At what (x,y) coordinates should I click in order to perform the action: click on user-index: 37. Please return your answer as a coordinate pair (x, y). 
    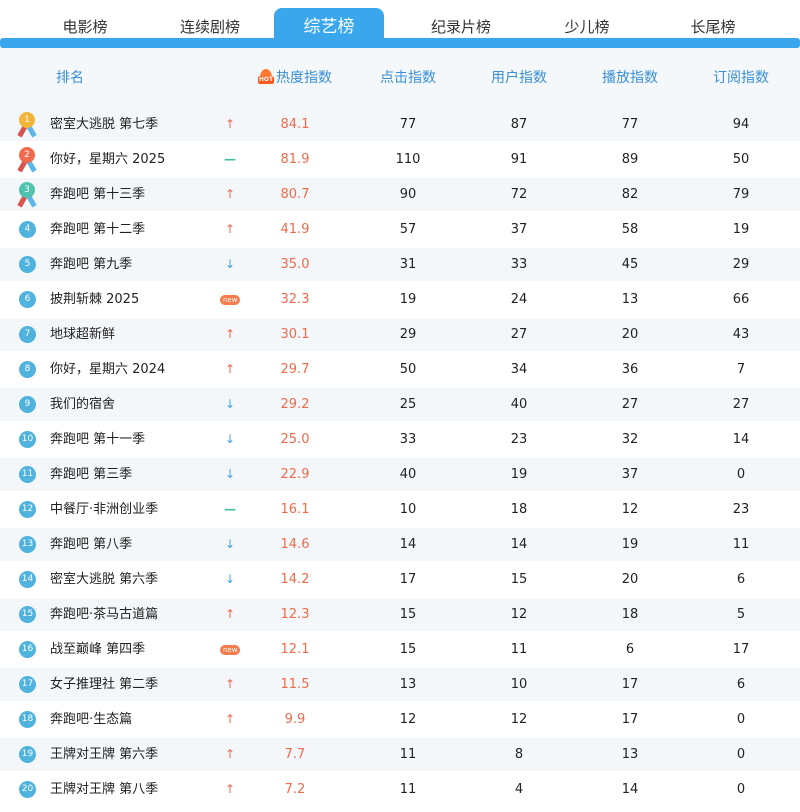
    Looking at the image, I should click on (519, 229).